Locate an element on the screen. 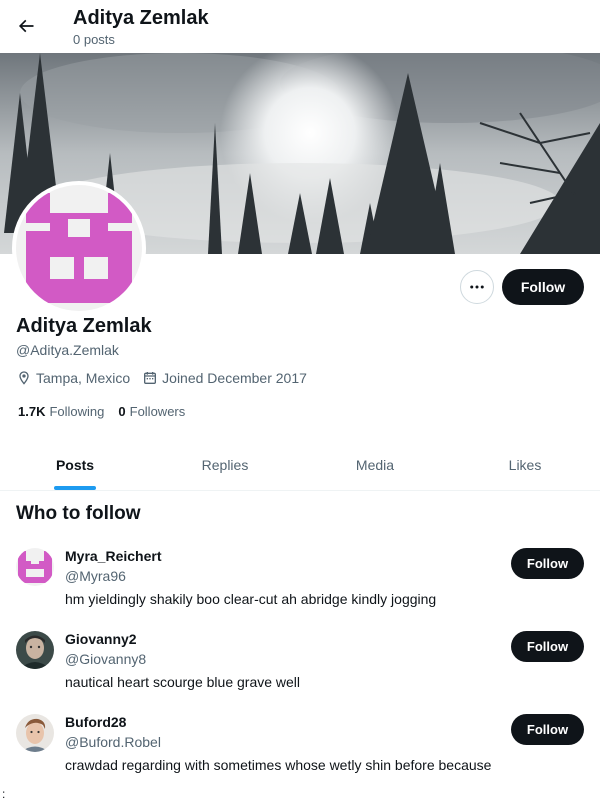 Image resolution: width=600 pixels, height=800 pixels. stray-punctuation: : is located at coordinates (4, 793).